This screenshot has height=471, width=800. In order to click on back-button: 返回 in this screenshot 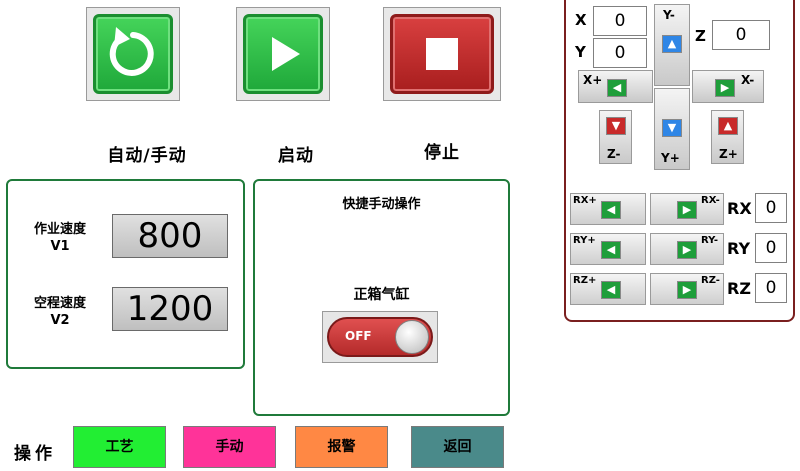, I will do `click(457, 447)`.